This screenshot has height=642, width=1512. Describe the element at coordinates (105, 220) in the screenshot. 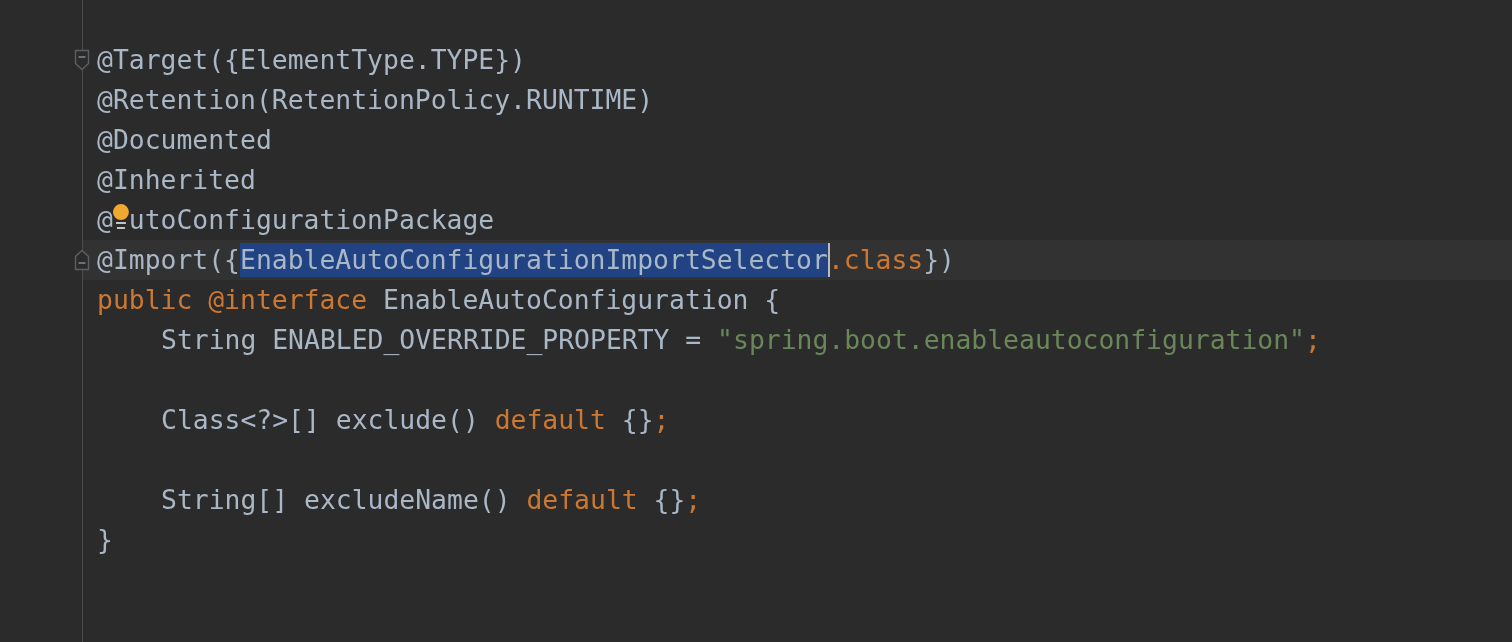

I see `code-token: @` at that location.